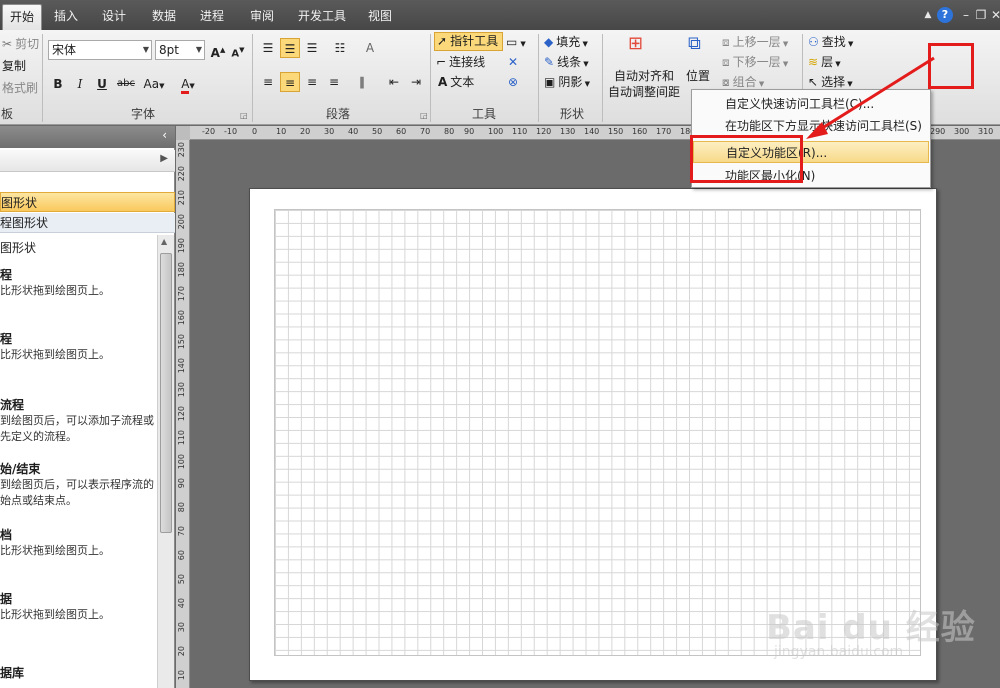 This screenshot has width=1000, height=688. I want to click on restore-icon: ❐, so click(981, 15).